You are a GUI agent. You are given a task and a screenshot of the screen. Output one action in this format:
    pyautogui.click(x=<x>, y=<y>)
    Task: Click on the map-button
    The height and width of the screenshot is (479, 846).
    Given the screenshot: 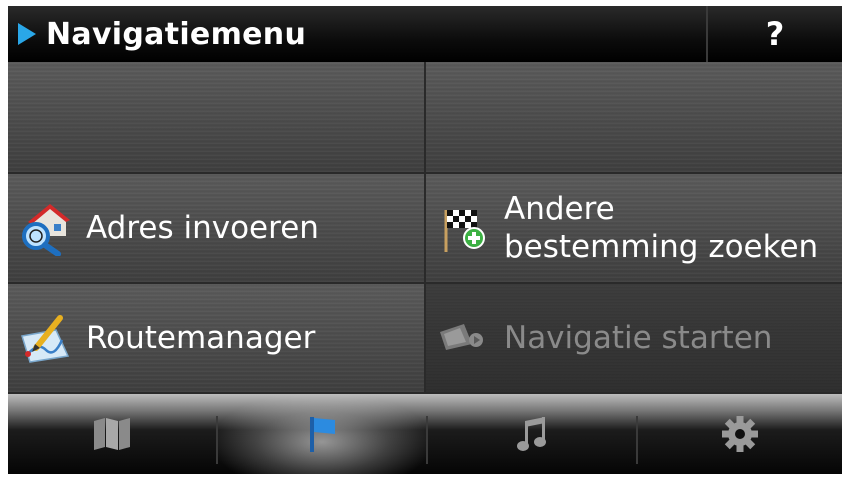 What is the action you would take?
    pyautogui.click(x=112, y=434)
    